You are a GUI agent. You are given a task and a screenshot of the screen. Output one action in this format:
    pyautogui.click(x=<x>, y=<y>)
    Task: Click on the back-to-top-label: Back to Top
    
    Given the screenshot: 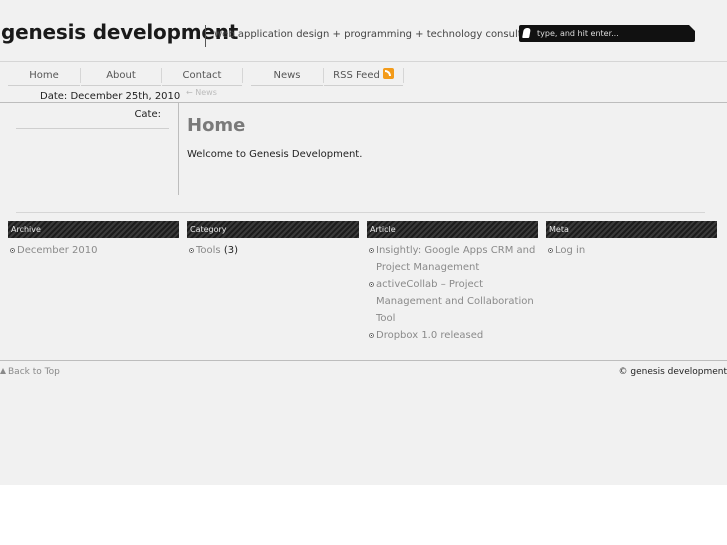 What is the action you would take?
    pyautogui.click(x=34, y=372)
    